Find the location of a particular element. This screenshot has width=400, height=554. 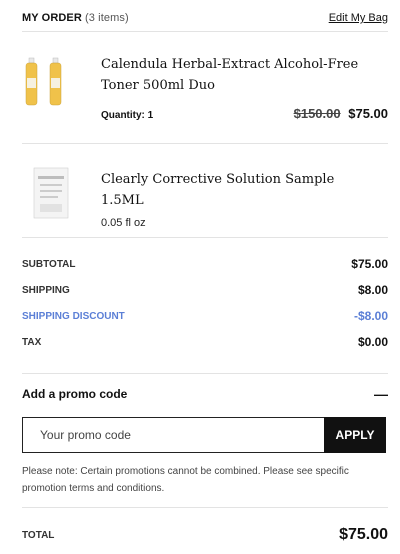

shipping-row: SHIPPING $8.00 is located at coordinates (205, 290).